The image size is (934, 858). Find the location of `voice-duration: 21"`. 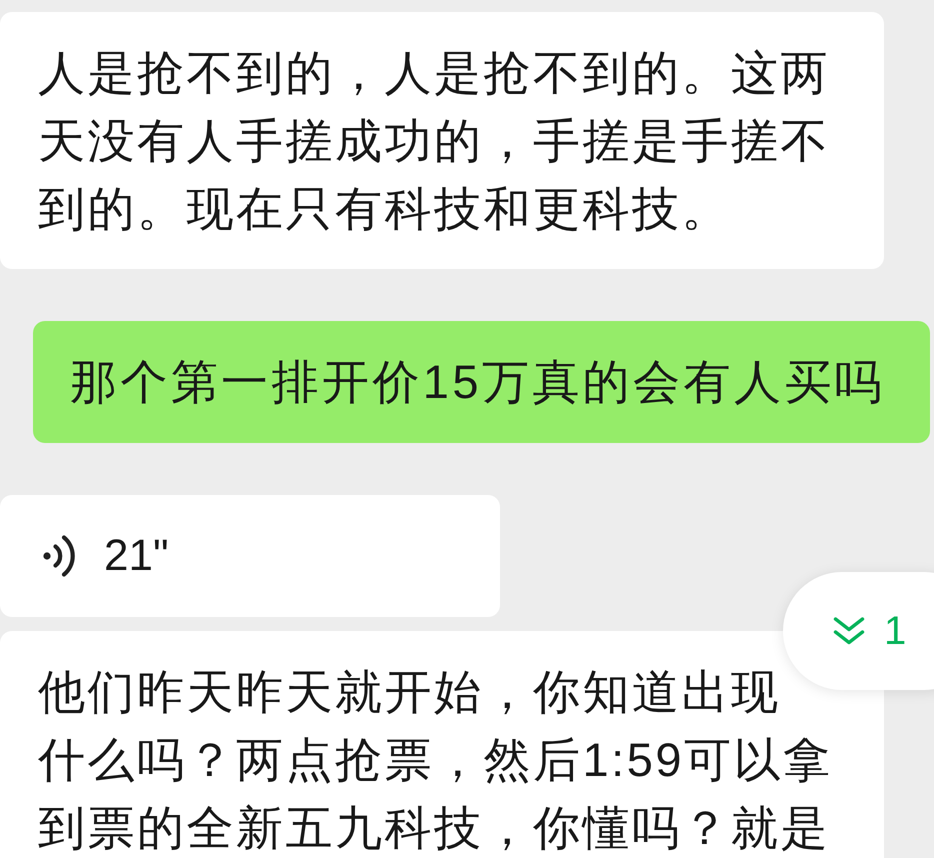

voice-duration: 21" is located at coordinates (136, 556).